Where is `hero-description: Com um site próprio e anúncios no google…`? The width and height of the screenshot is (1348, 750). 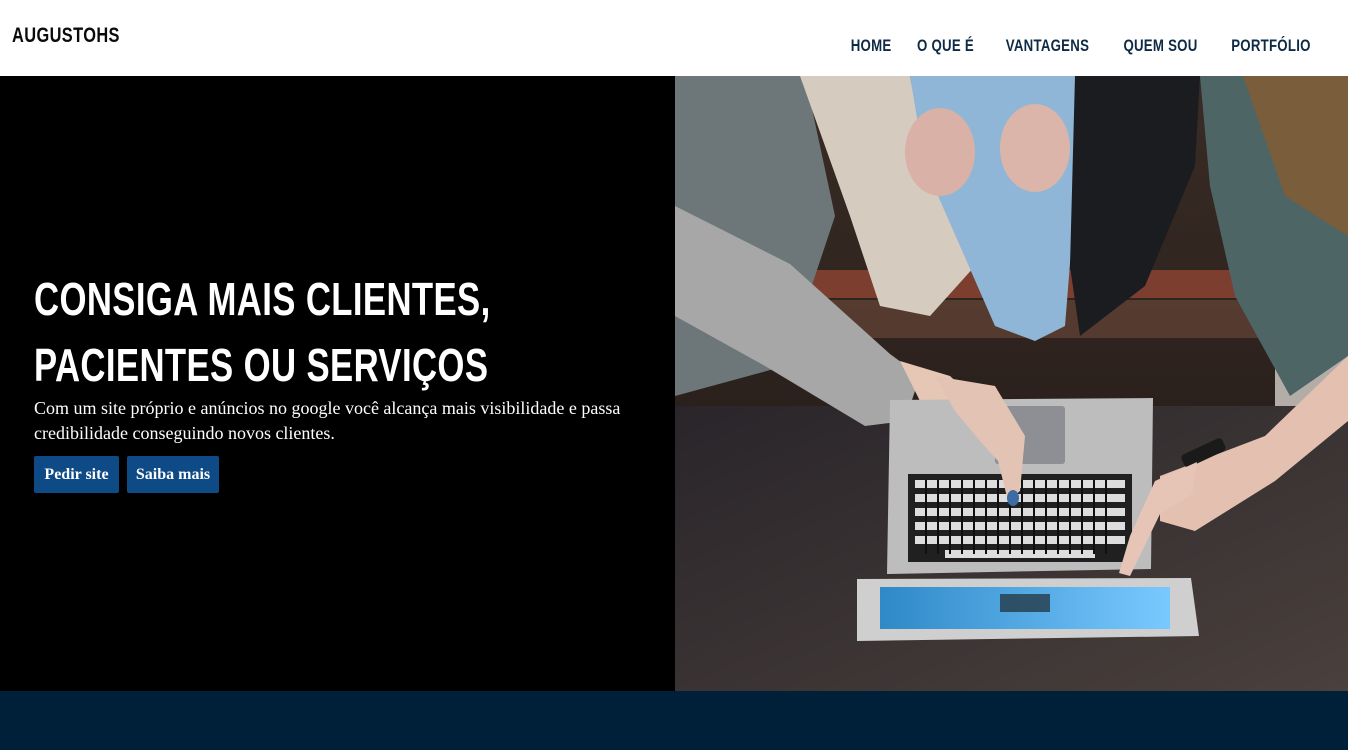
hero-description: Com um site próprio e anúncios no google… is located at coordinates (327, 420).